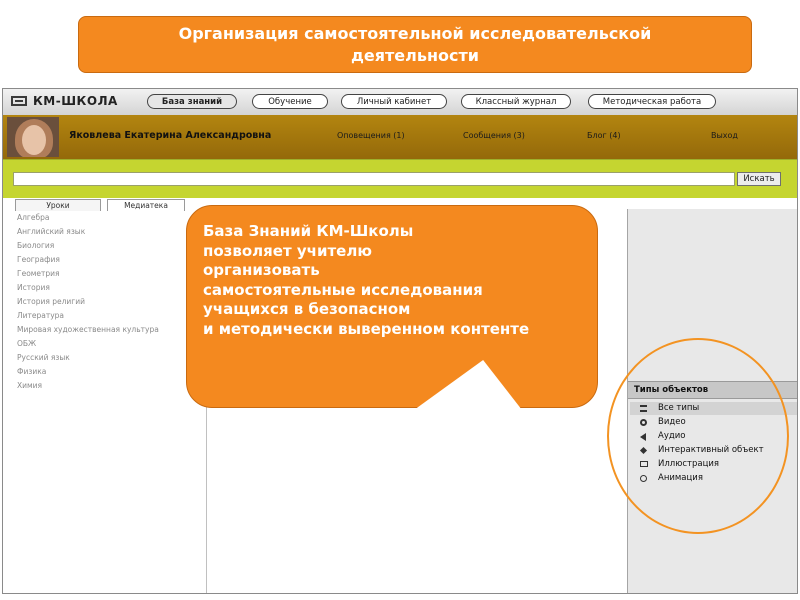  I want to click on list-item: География, so click(38, 259).